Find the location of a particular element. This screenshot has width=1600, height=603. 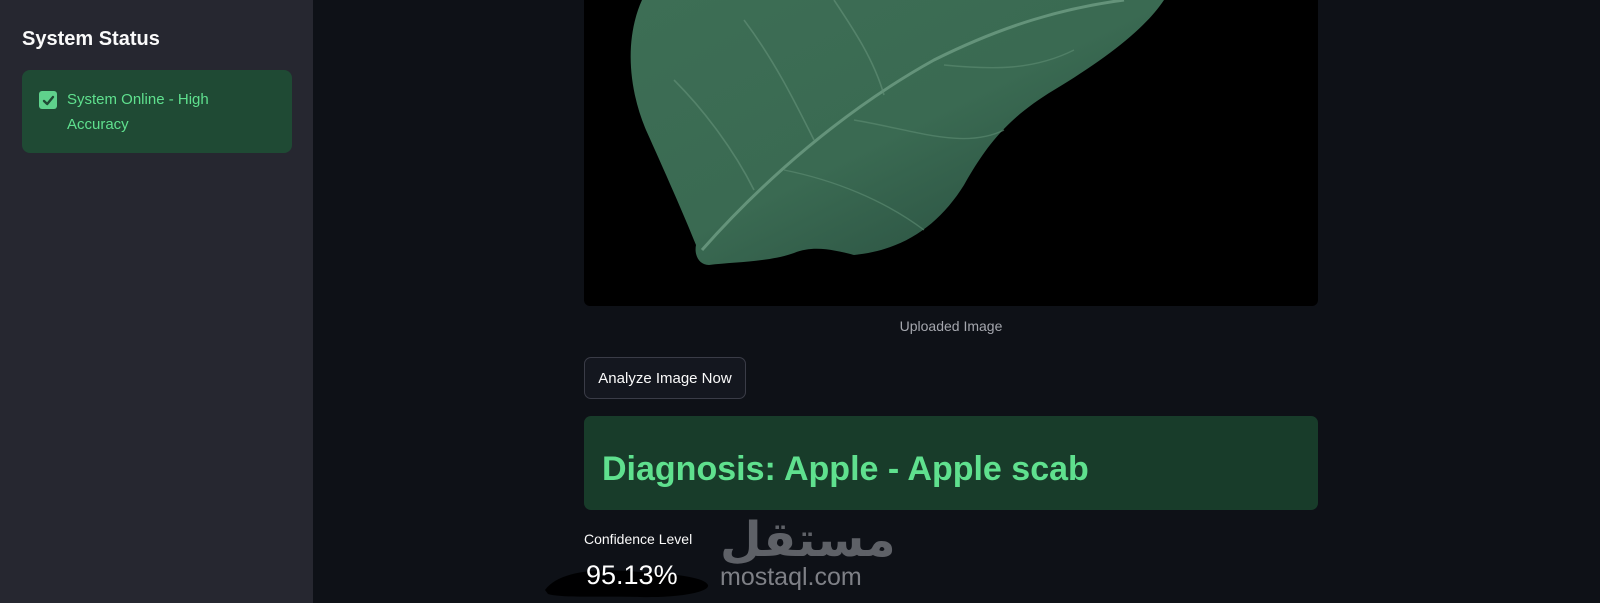

watermark-logo-arabic: مستقل is located at coordinates (808, 540).